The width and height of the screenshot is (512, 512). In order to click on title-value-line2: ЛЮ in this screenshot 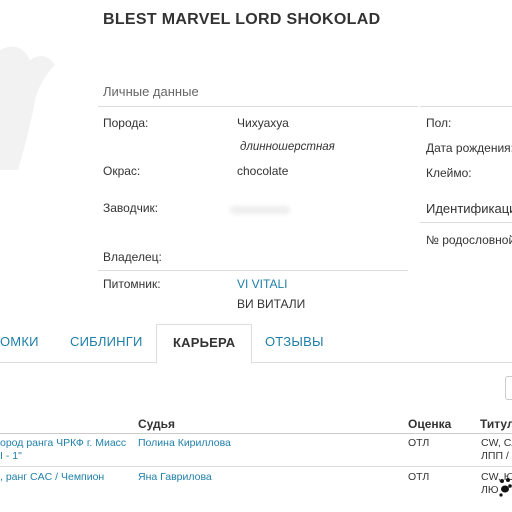, I will do `click(490, 490)`.